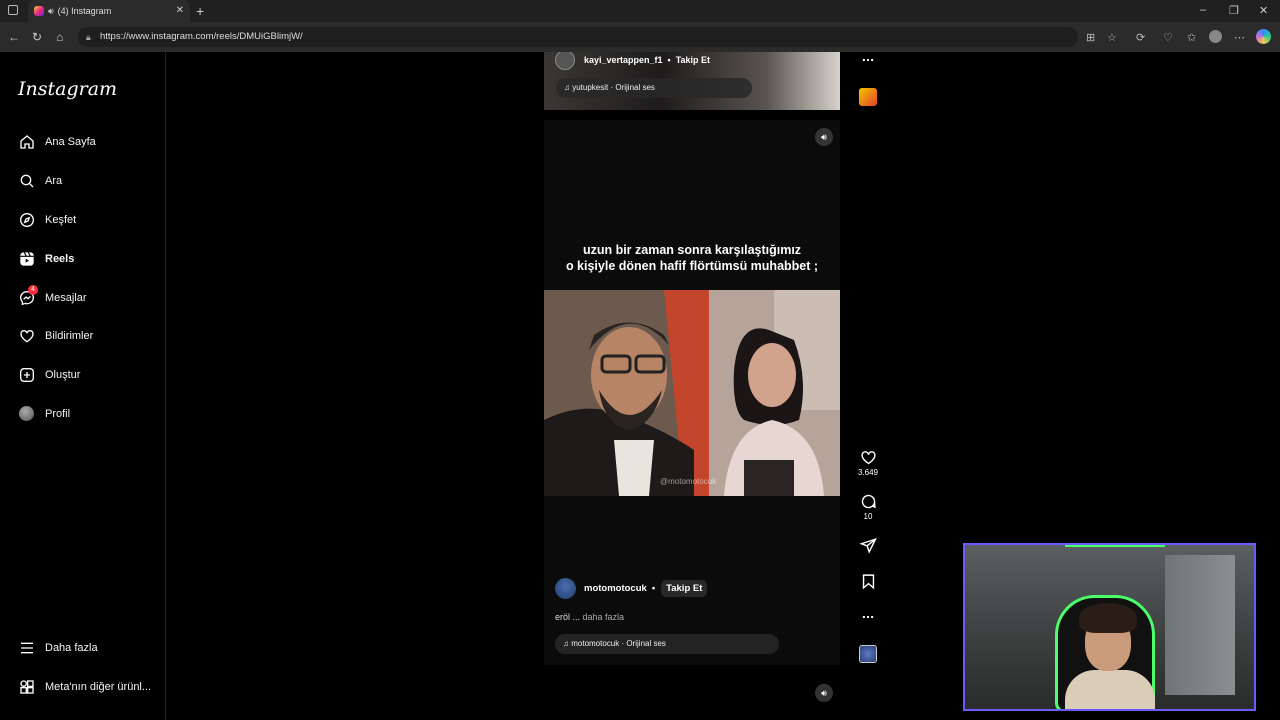 This screenshot has width=1280, height=720. What do you see at coordinates (623, 60) in the screenshot?
I see `prev-username: kayi_vertappen_f1` at bounding box center [623, 60].